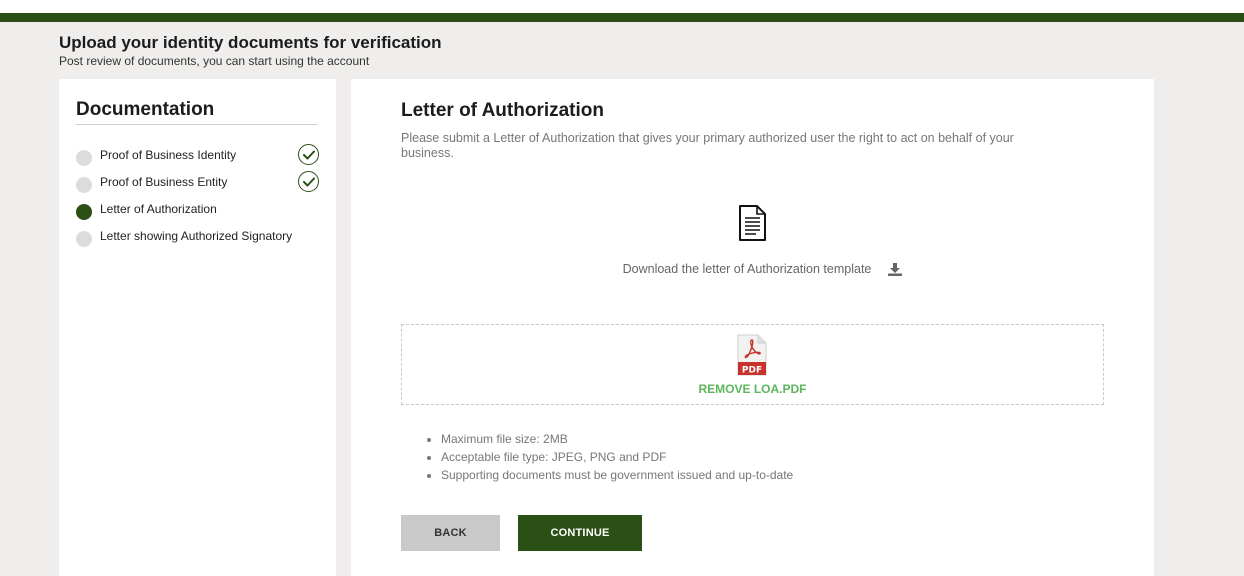 The image size is (1244, 576). Describe the element at coordinates (622, 6) in the screenshot. I see `top-strip` at that location.